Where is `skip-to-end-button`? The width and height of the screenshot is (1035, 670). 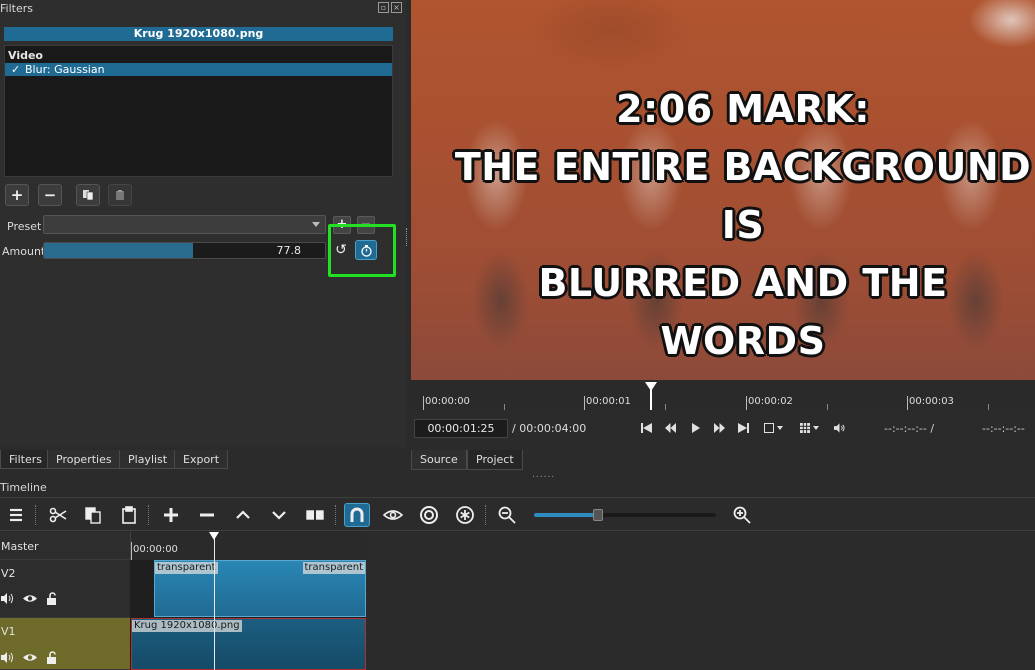
skip-to-end-button is located at coordinates (743, 428).